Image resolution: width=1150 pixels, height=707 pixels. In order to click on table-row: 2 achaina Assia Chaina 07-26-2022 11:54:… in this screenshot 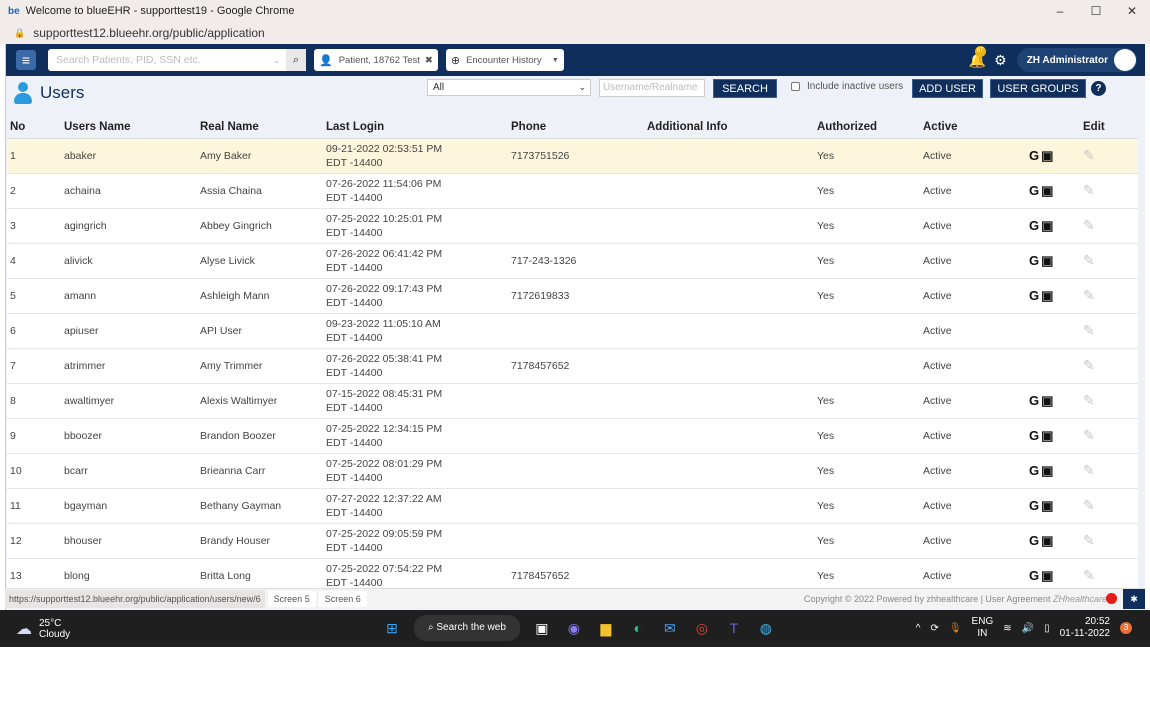, I will do `click(572, 191)`.